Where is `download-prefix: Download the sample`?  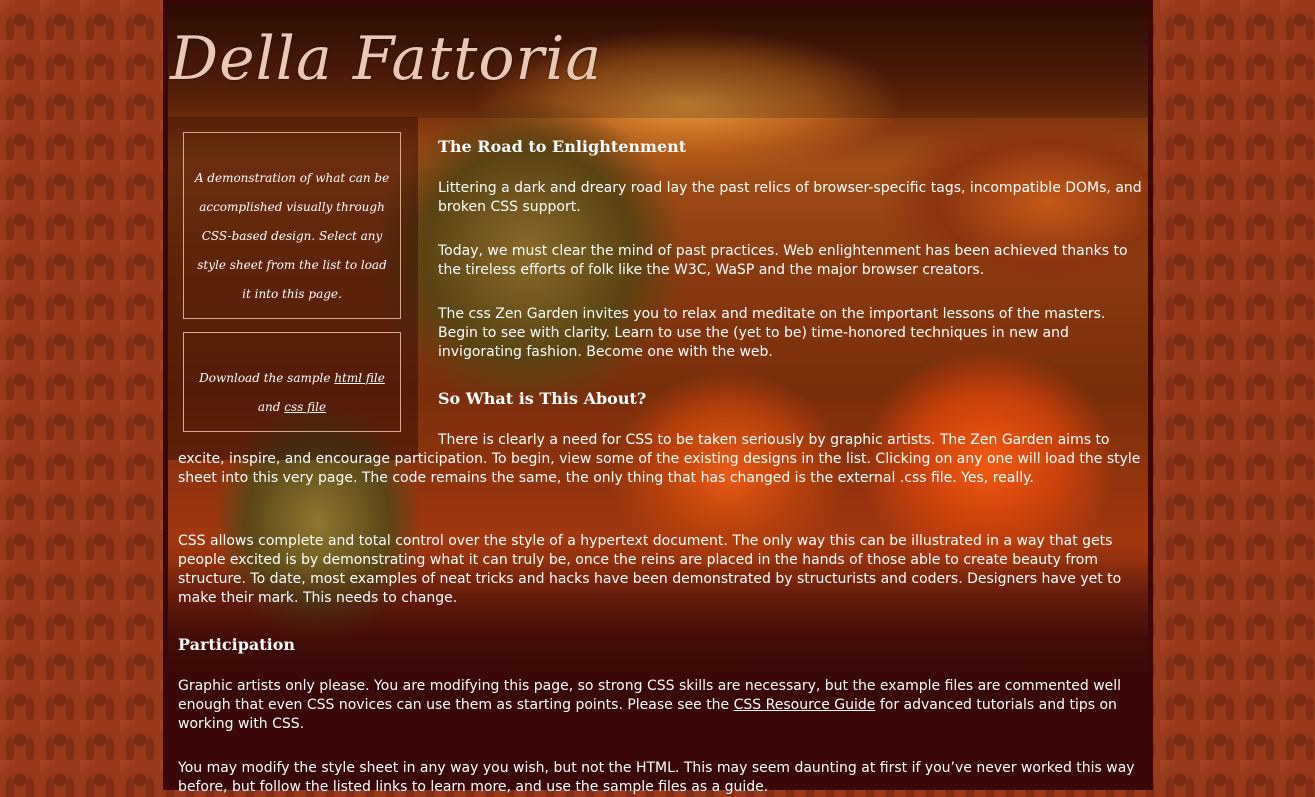 download-prefix: Download the sample is located at coordinates (265, 378).